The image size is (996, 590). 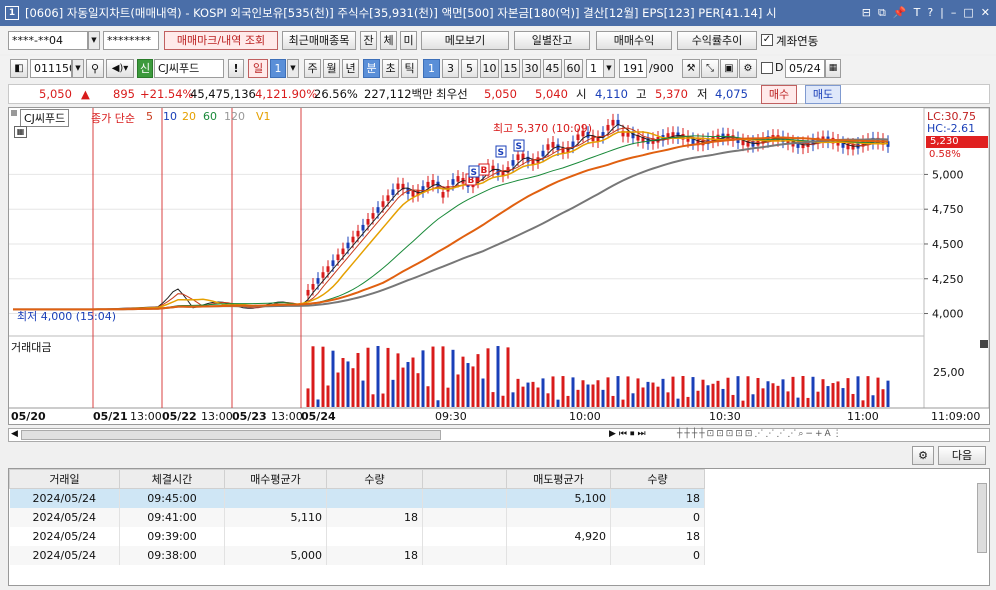 What do you see at coordinates (278, 68) in the screenshot?
I see `period-day-count: 1` at bounding box center [278, 68].